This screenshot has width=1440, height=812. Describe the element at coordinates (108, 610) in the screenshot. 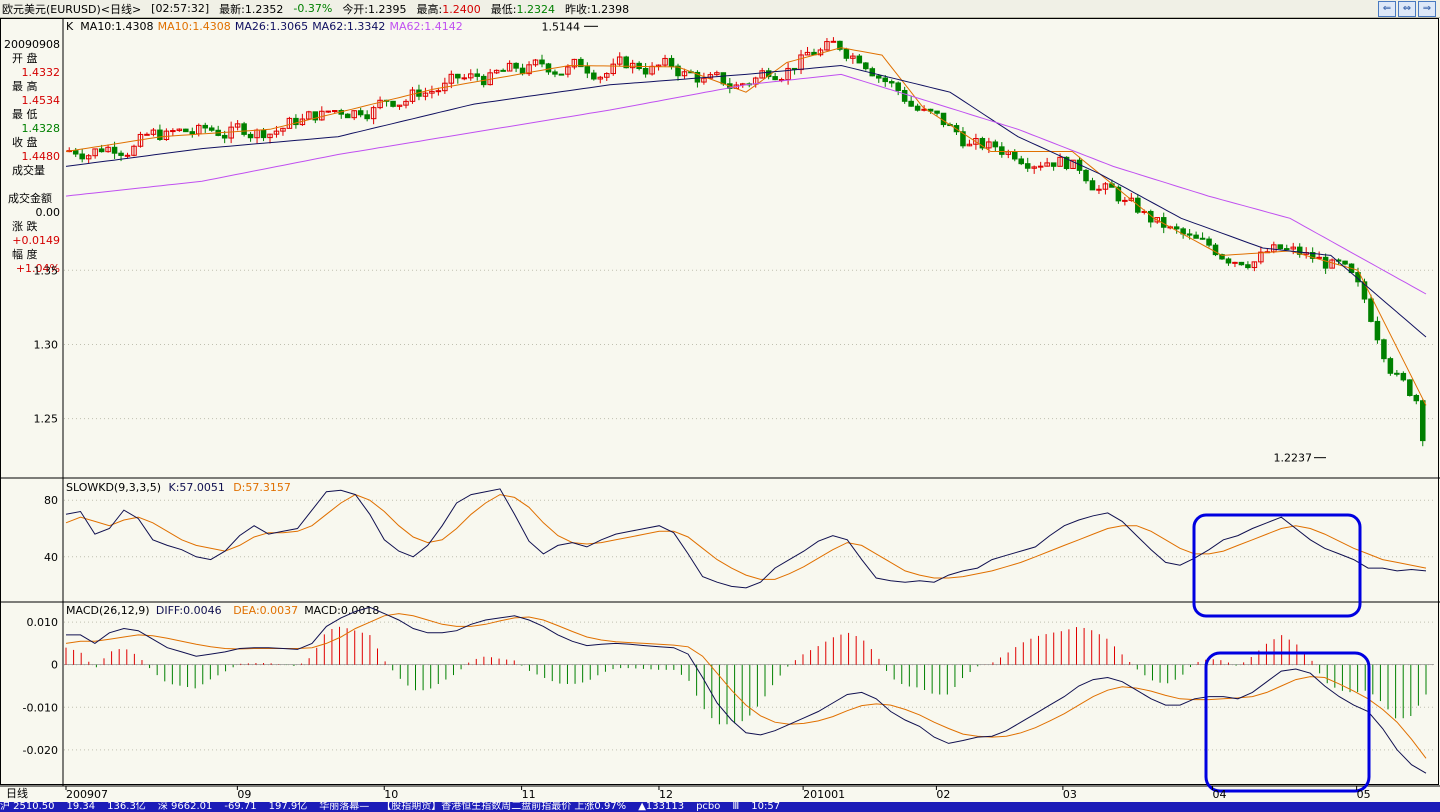

I see `legend-2-0: MACD(26,12,9)` at that location.